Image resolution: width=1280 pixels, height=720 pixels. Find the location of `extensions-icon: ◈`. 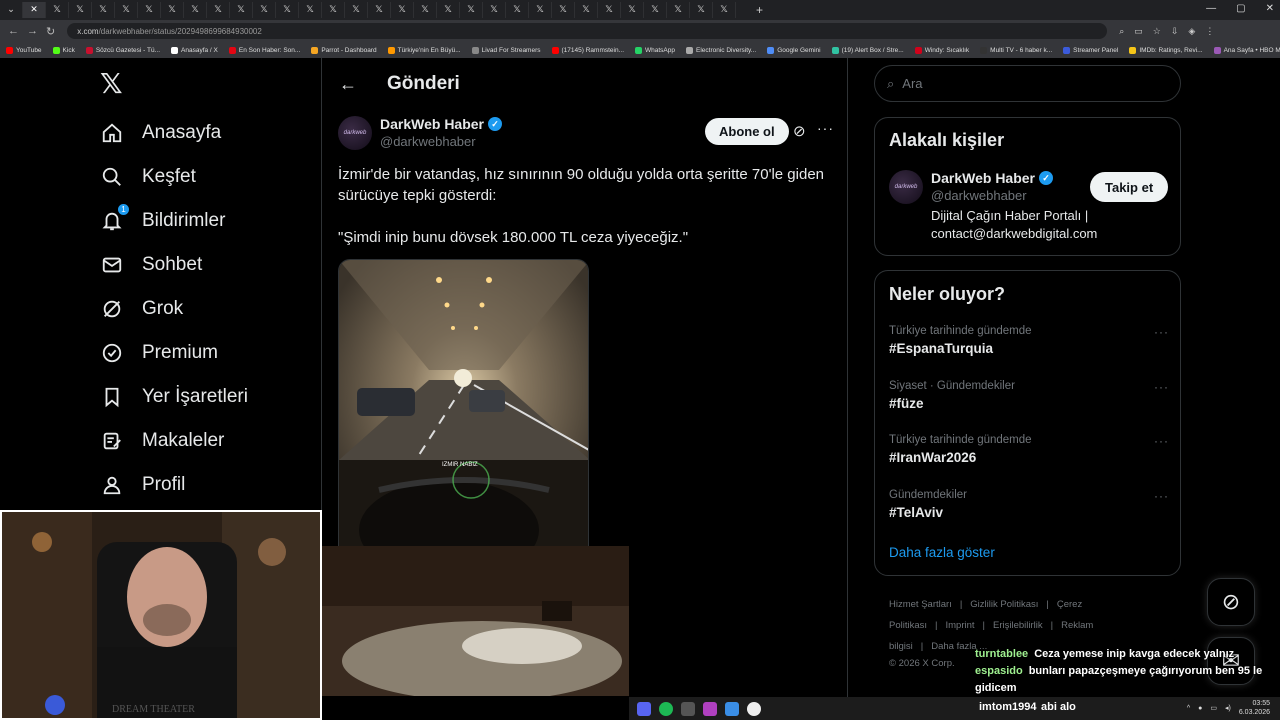

extensions-icon: ◈ is located at coordinates (1191, 31).